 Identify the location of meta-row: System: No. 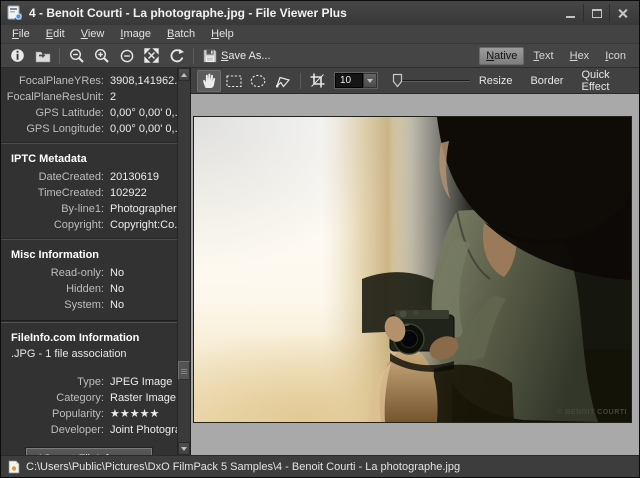
(94, 305).